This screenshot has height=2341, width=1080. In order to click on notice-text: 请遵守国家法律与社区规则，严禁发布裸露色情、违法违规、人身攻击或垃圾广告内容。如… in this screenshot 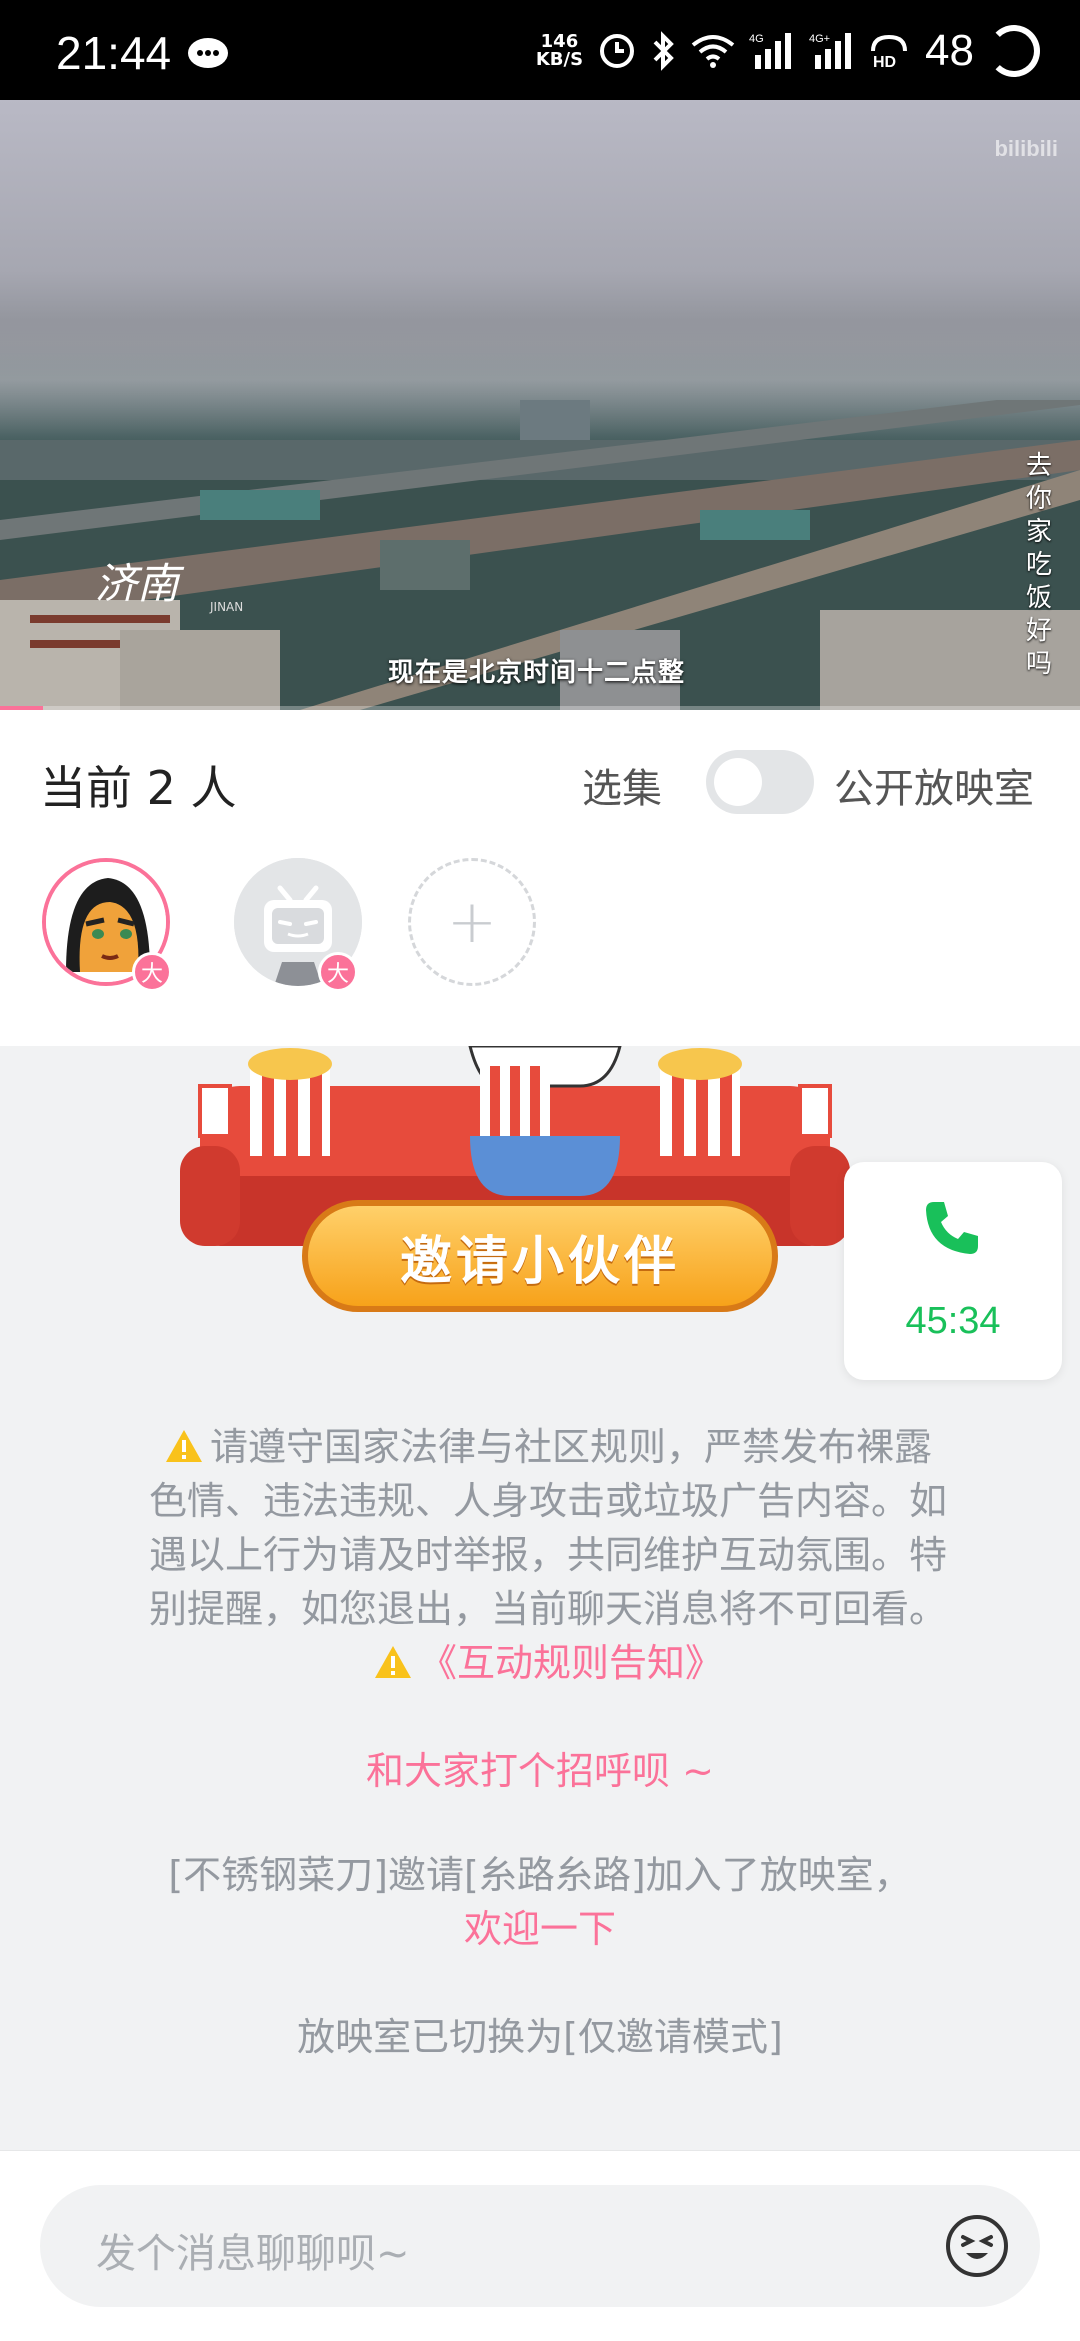, I will do `click(547, 1528)`.